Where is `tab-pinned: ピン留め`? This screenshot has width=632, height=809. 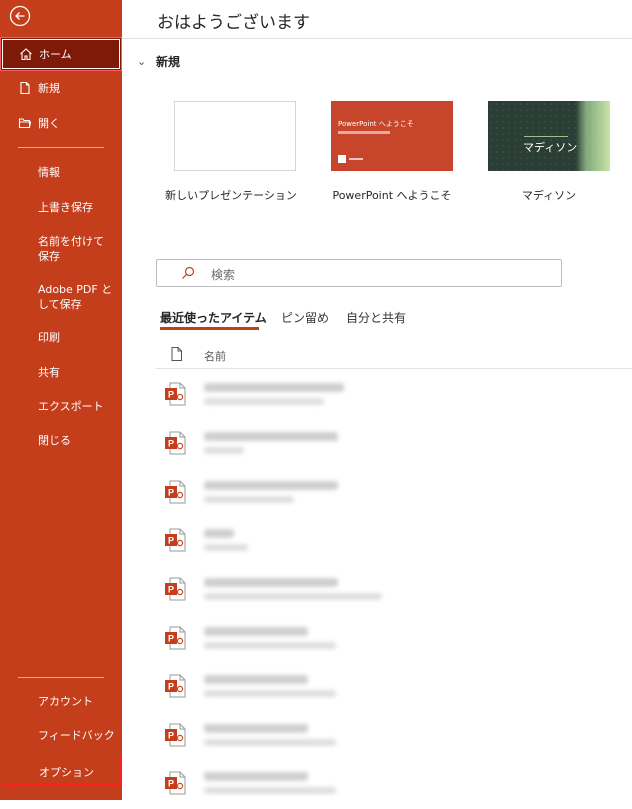 tab-pinned: ピン留め is located at coordinates (305, 317).